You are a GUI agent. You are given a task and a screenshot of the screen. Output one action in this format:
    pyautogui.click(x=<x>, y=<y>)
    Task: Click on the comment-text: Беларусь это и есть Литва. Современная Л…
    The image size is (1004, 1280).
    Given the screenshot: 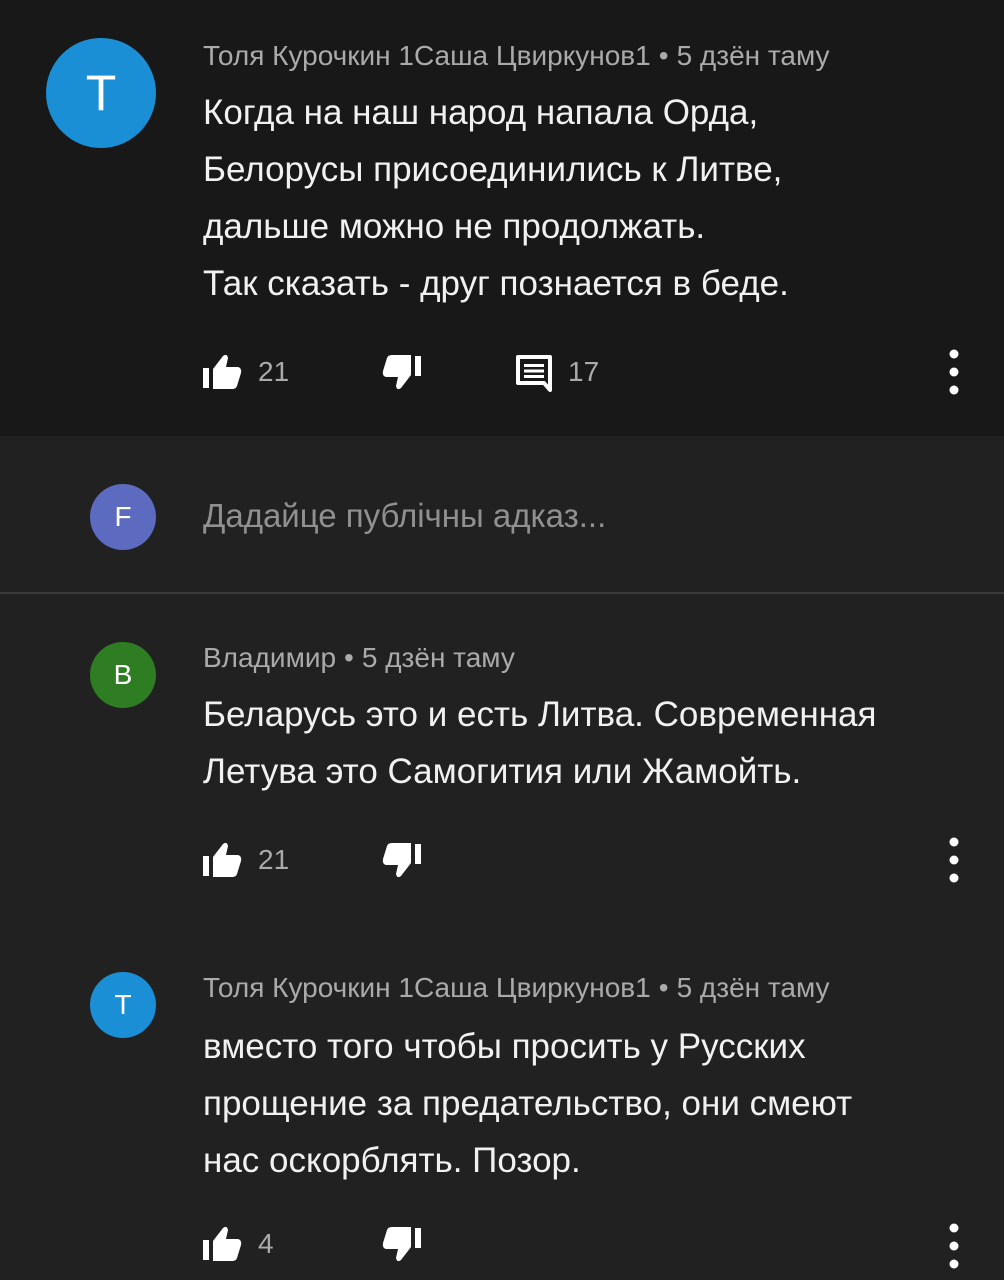 What is the action you would take?
    pyautogui.click(x=539, y=743)
    